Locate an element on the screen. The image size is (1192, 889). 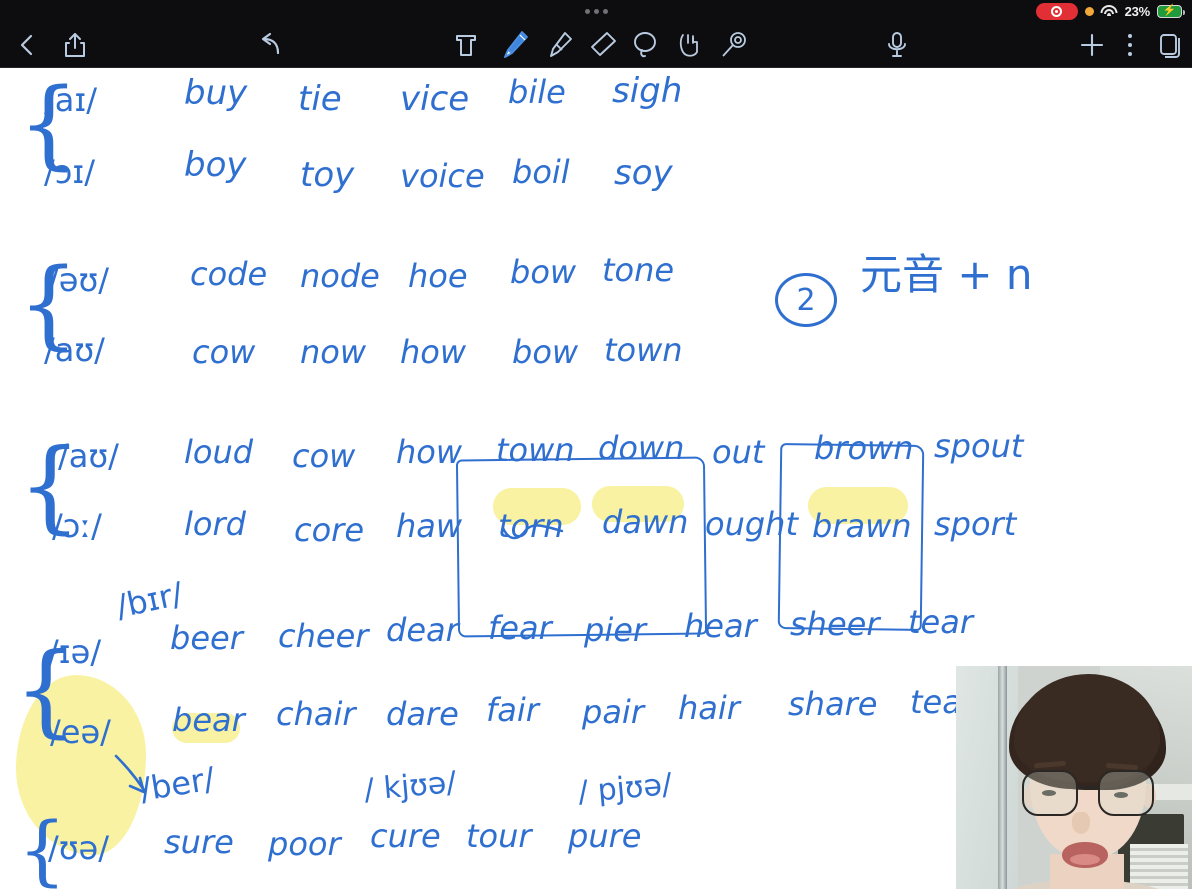
word-spout: spout is located at coordinates (979, 446).